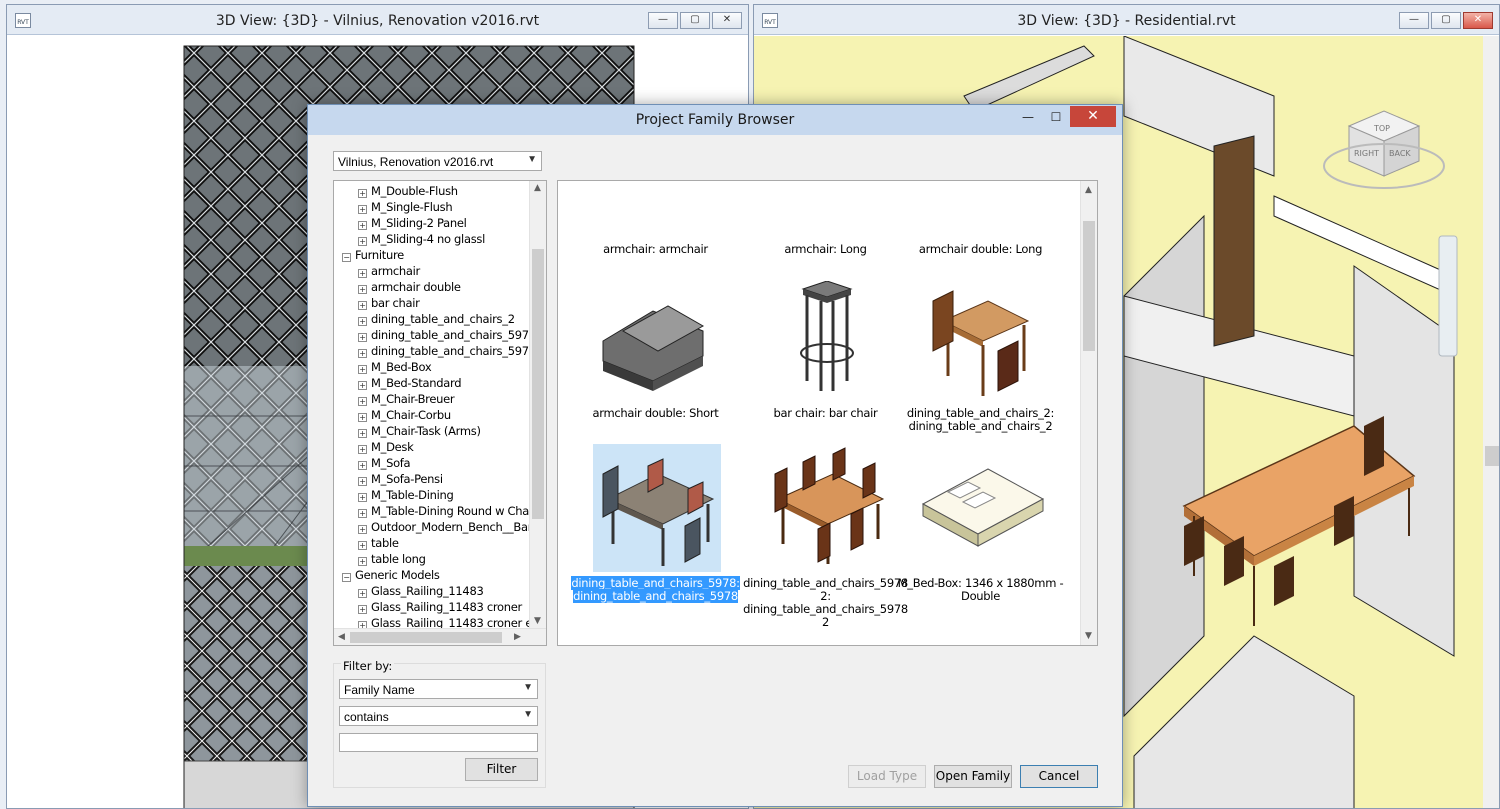 The height and width of the screenshot is (809, 1500). Describe the element at coordinates (409, 287) in the screenshot. I see `tree-family-node: + armchair double` at that location.